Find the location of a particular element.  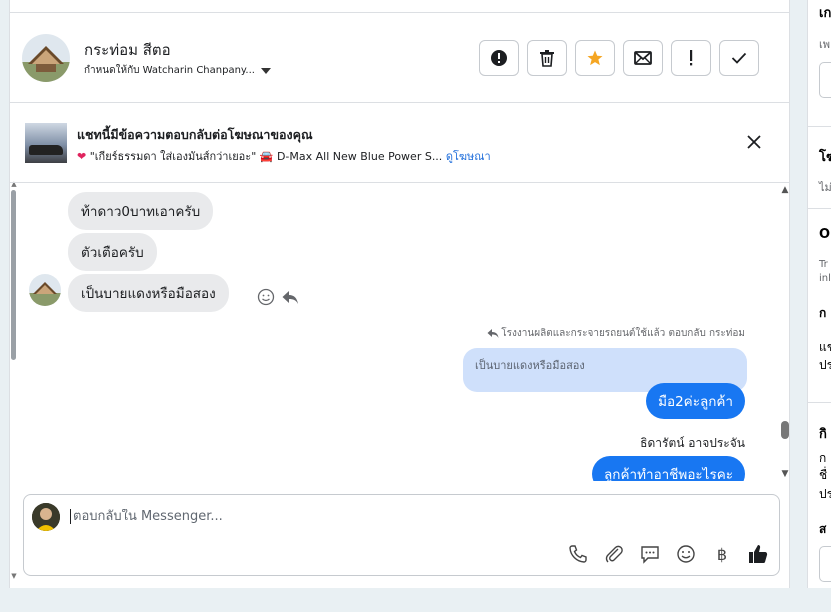

incoming-message: ท้าดาว0บาทเอาครับ is located at coordinates (141, 211).